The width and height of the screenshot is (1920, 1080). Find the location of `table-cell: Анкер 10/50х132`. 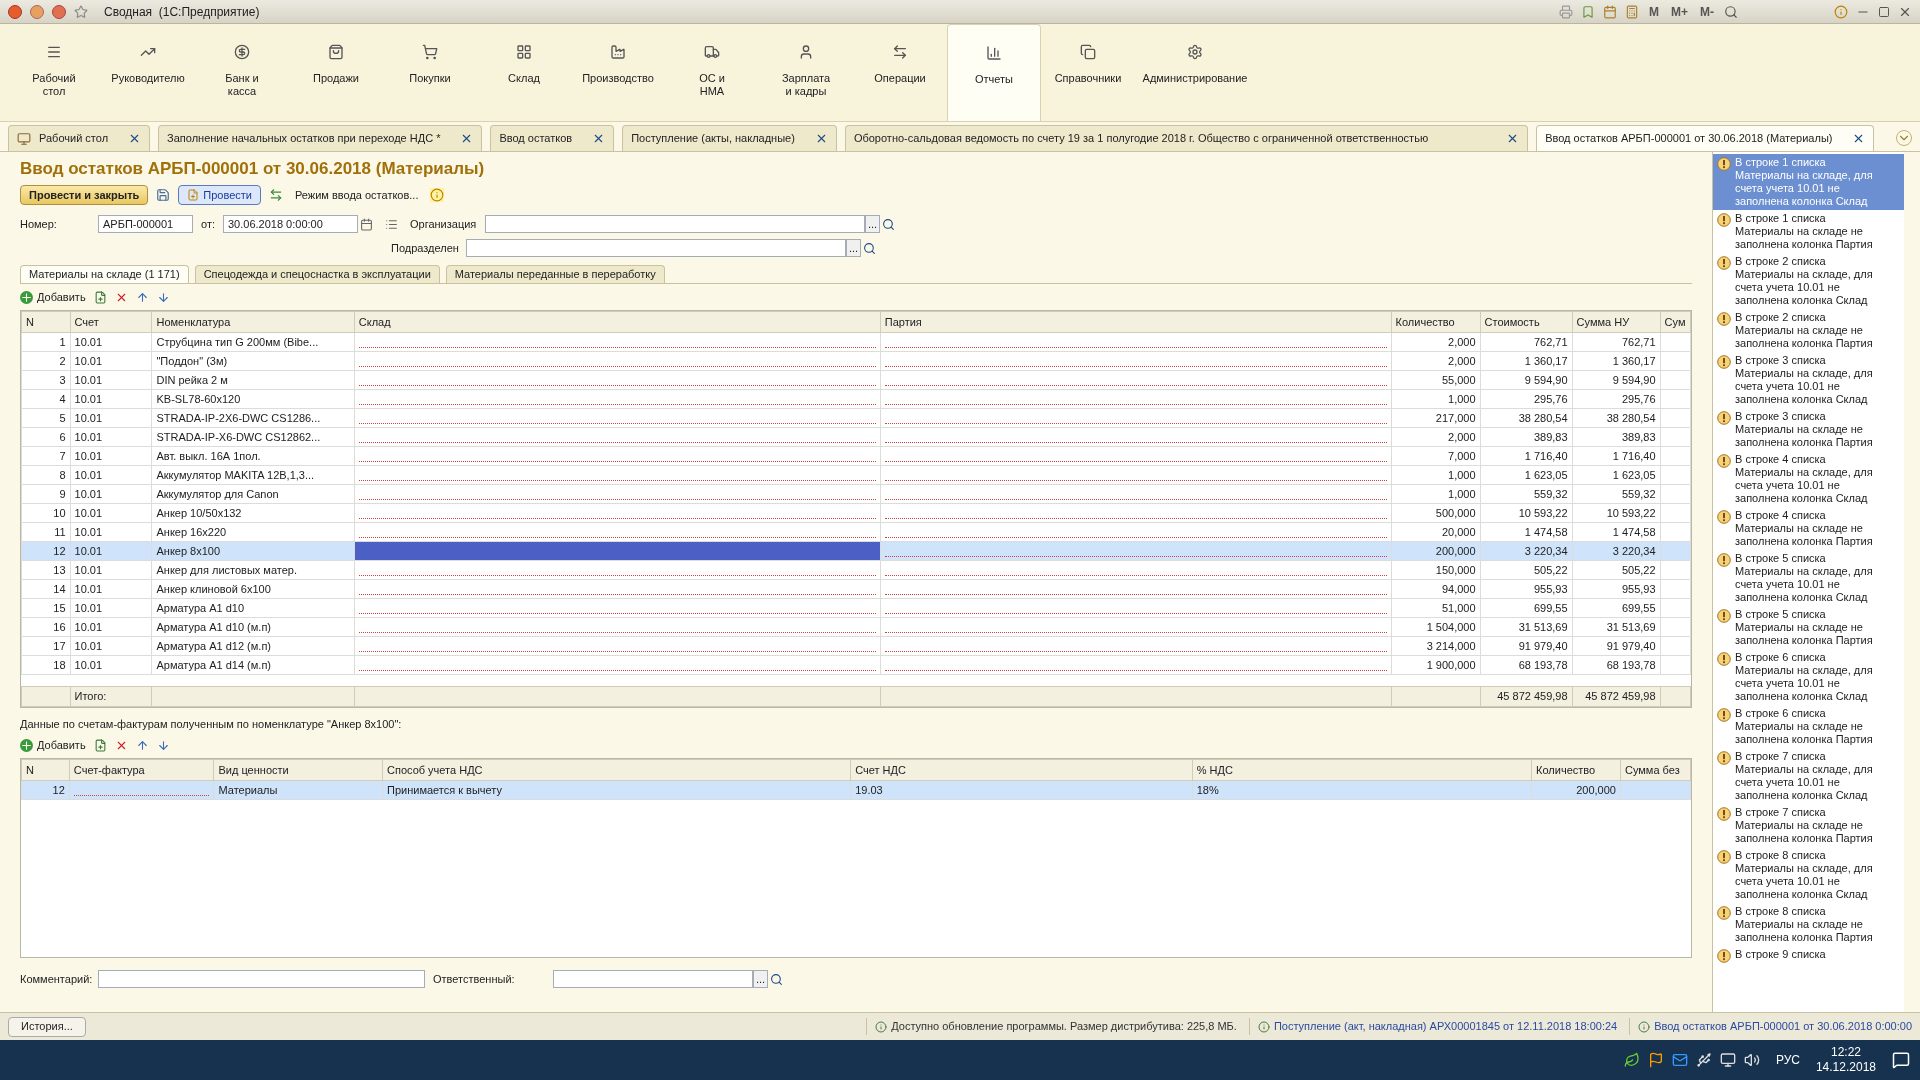

table-cell: Анкер 10/50х132 is located at coordinates (253, 513).